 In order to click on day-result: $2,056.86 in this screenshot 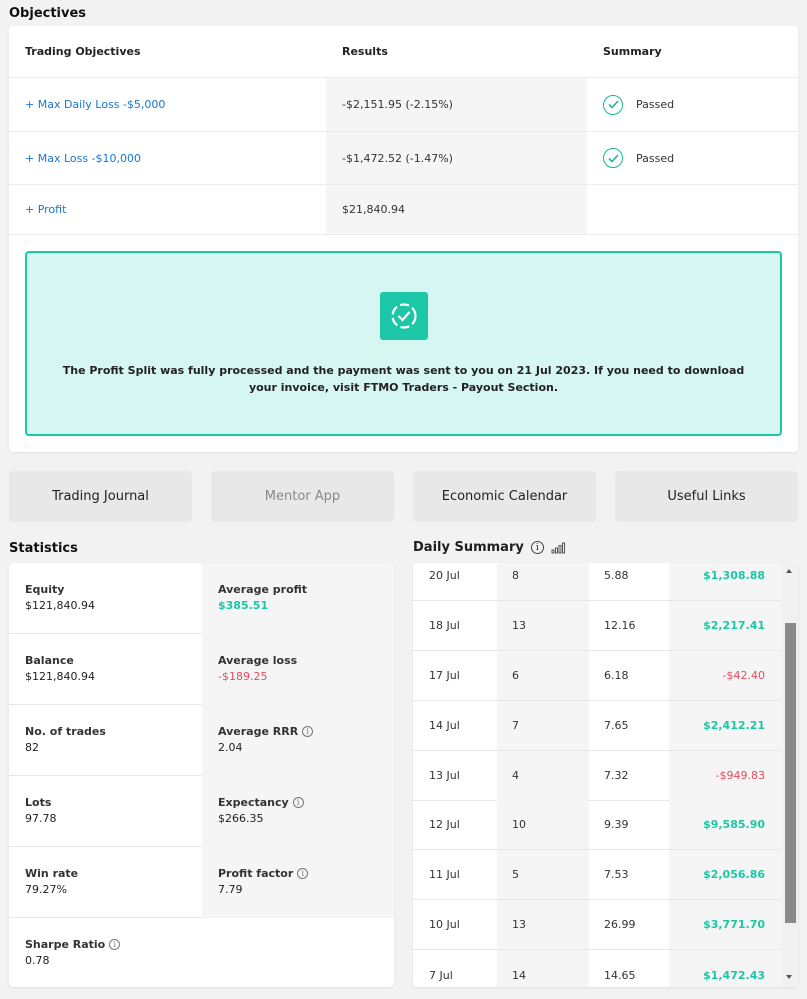, I will do `click(725, 874)`.